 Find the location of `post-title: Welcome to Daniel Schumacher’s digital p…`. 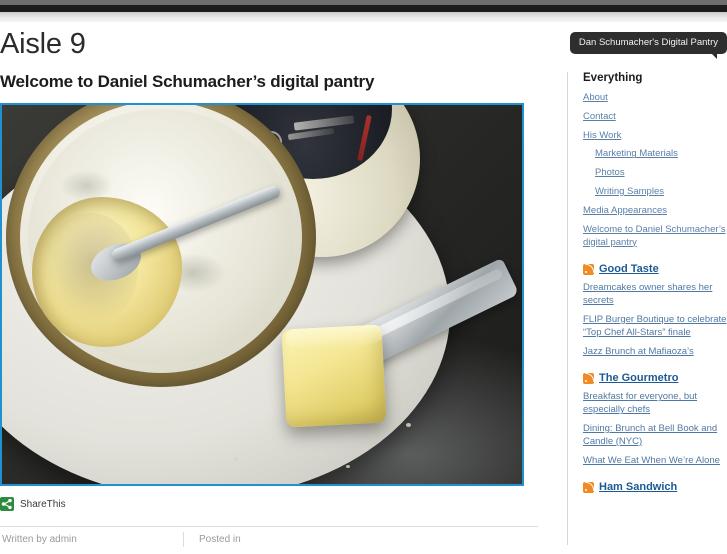

post-title: Welcome to Daniel Schumacher’s digital p… is located at coordinates (187, 81).